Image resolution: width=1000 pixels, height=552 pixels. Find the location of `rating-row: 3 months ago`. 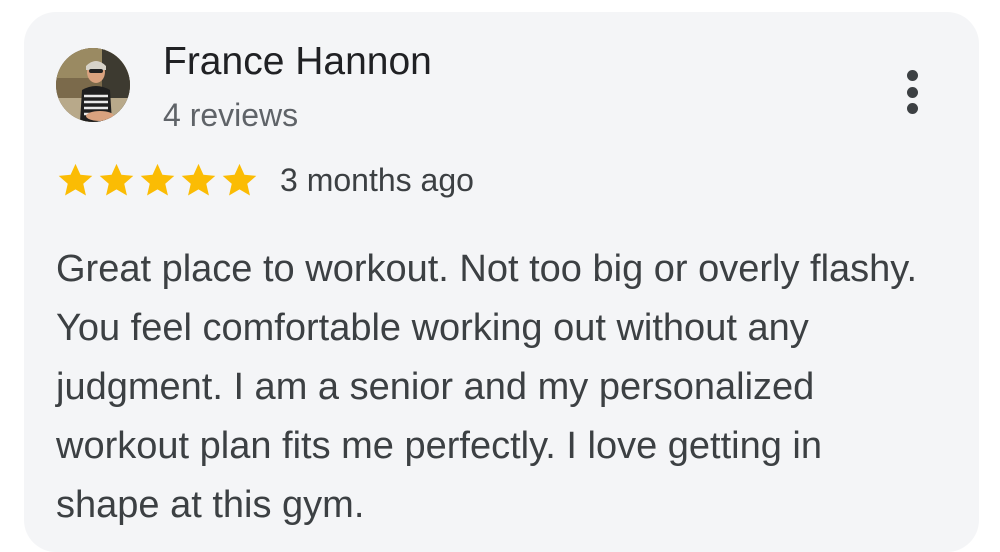

rating-row: 3 months ago is located at coordinates (265, 180).